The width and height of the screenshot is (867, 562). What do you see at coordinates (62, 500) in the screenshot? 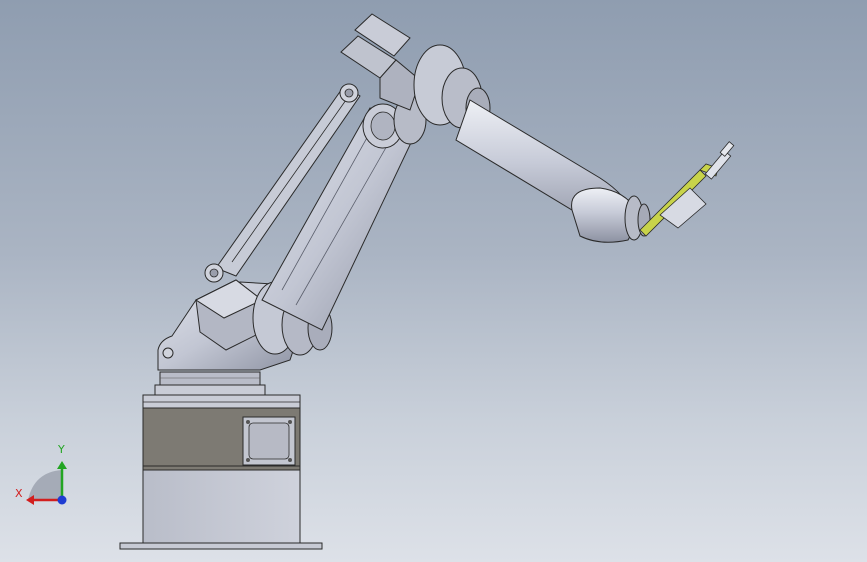
I see `triad-z-axis` at bounding box center [62, 500].